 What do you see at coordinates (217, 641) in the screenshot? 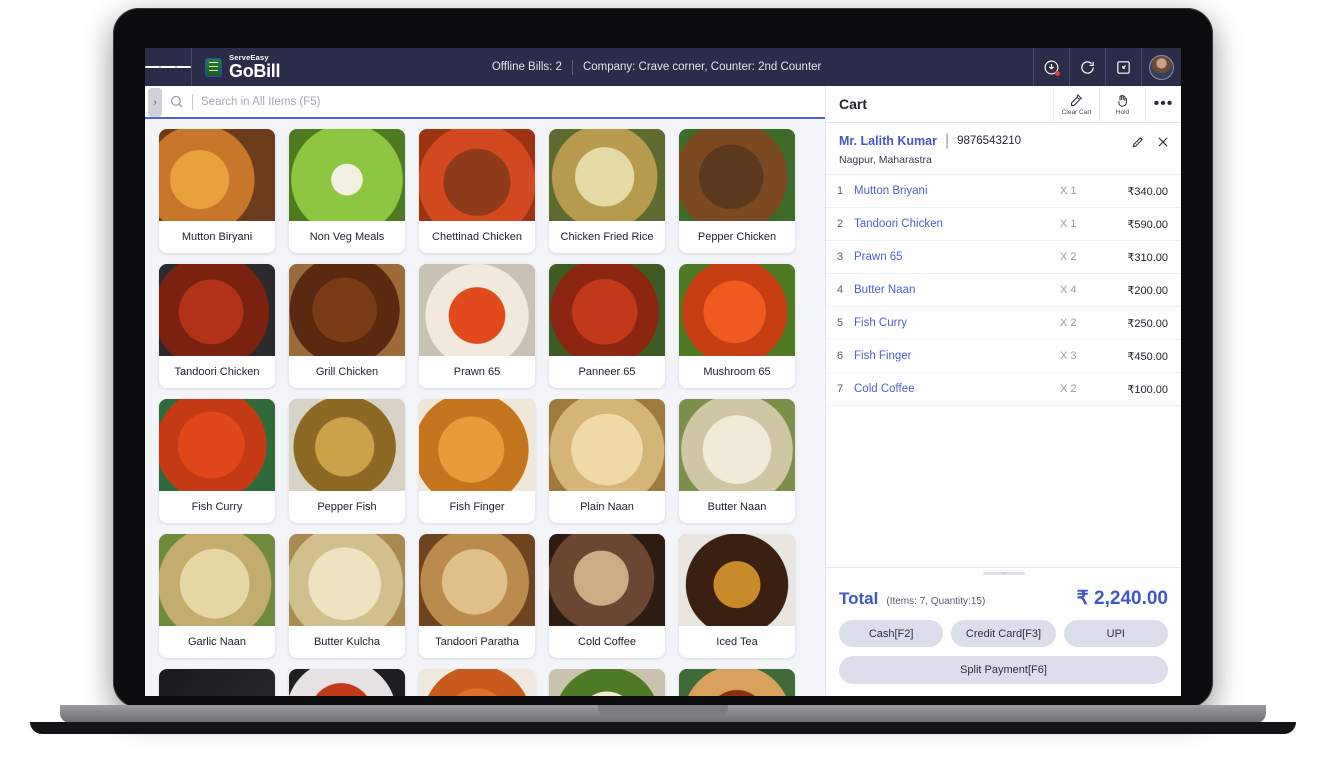
I see `product-name: Garlic Naan` at bounding box center [217, 641].